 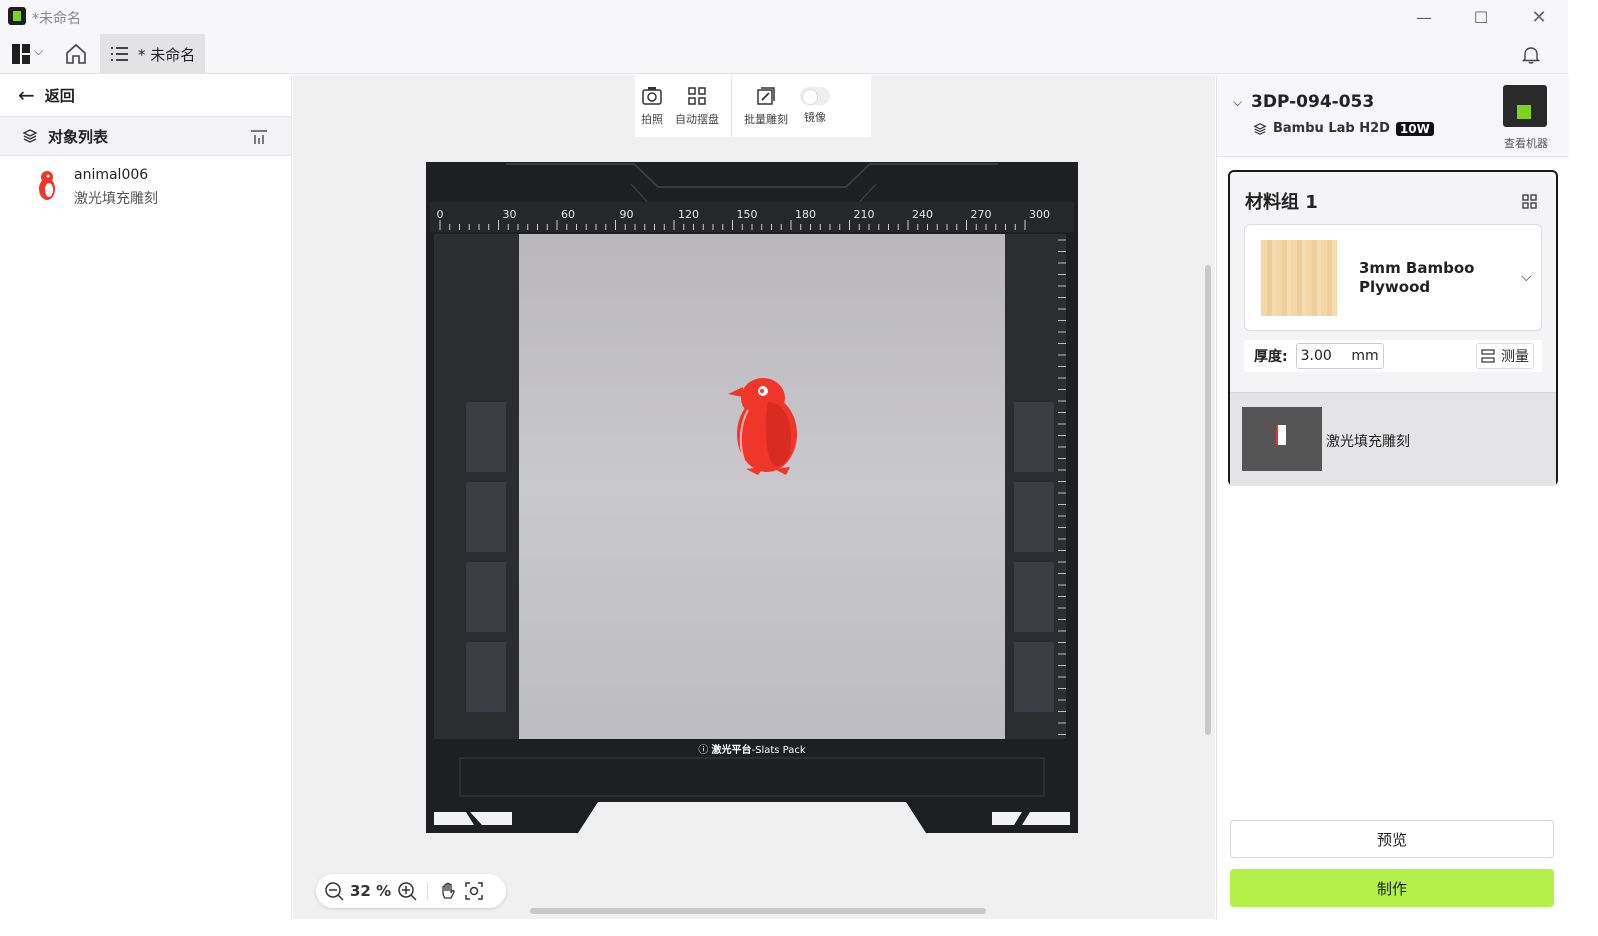 I want to click on minimize-icon: —, so click(x=1424, y=17).